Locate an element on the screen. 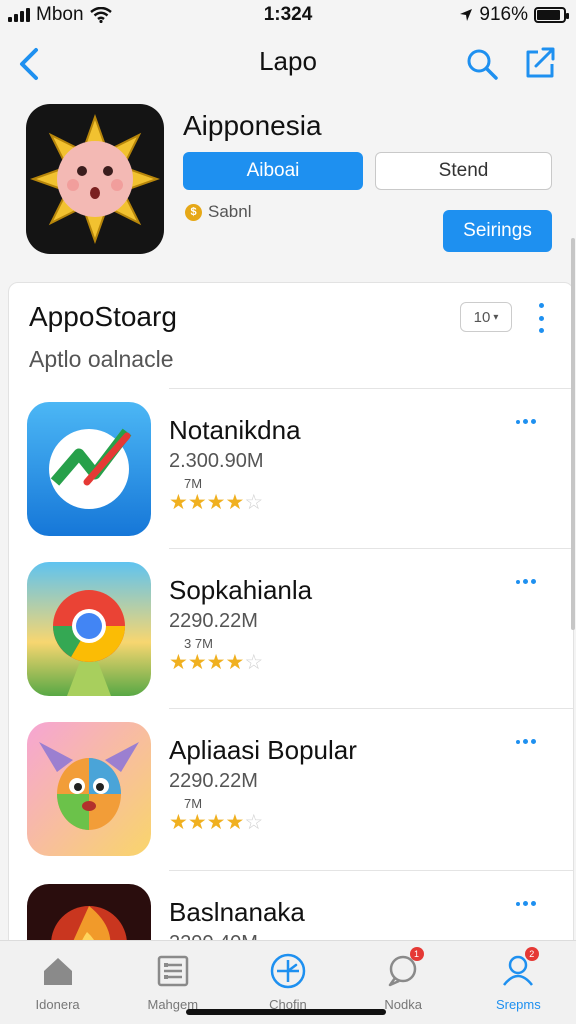  app-name: Sopkahianla is located at coordinates (241, 590).